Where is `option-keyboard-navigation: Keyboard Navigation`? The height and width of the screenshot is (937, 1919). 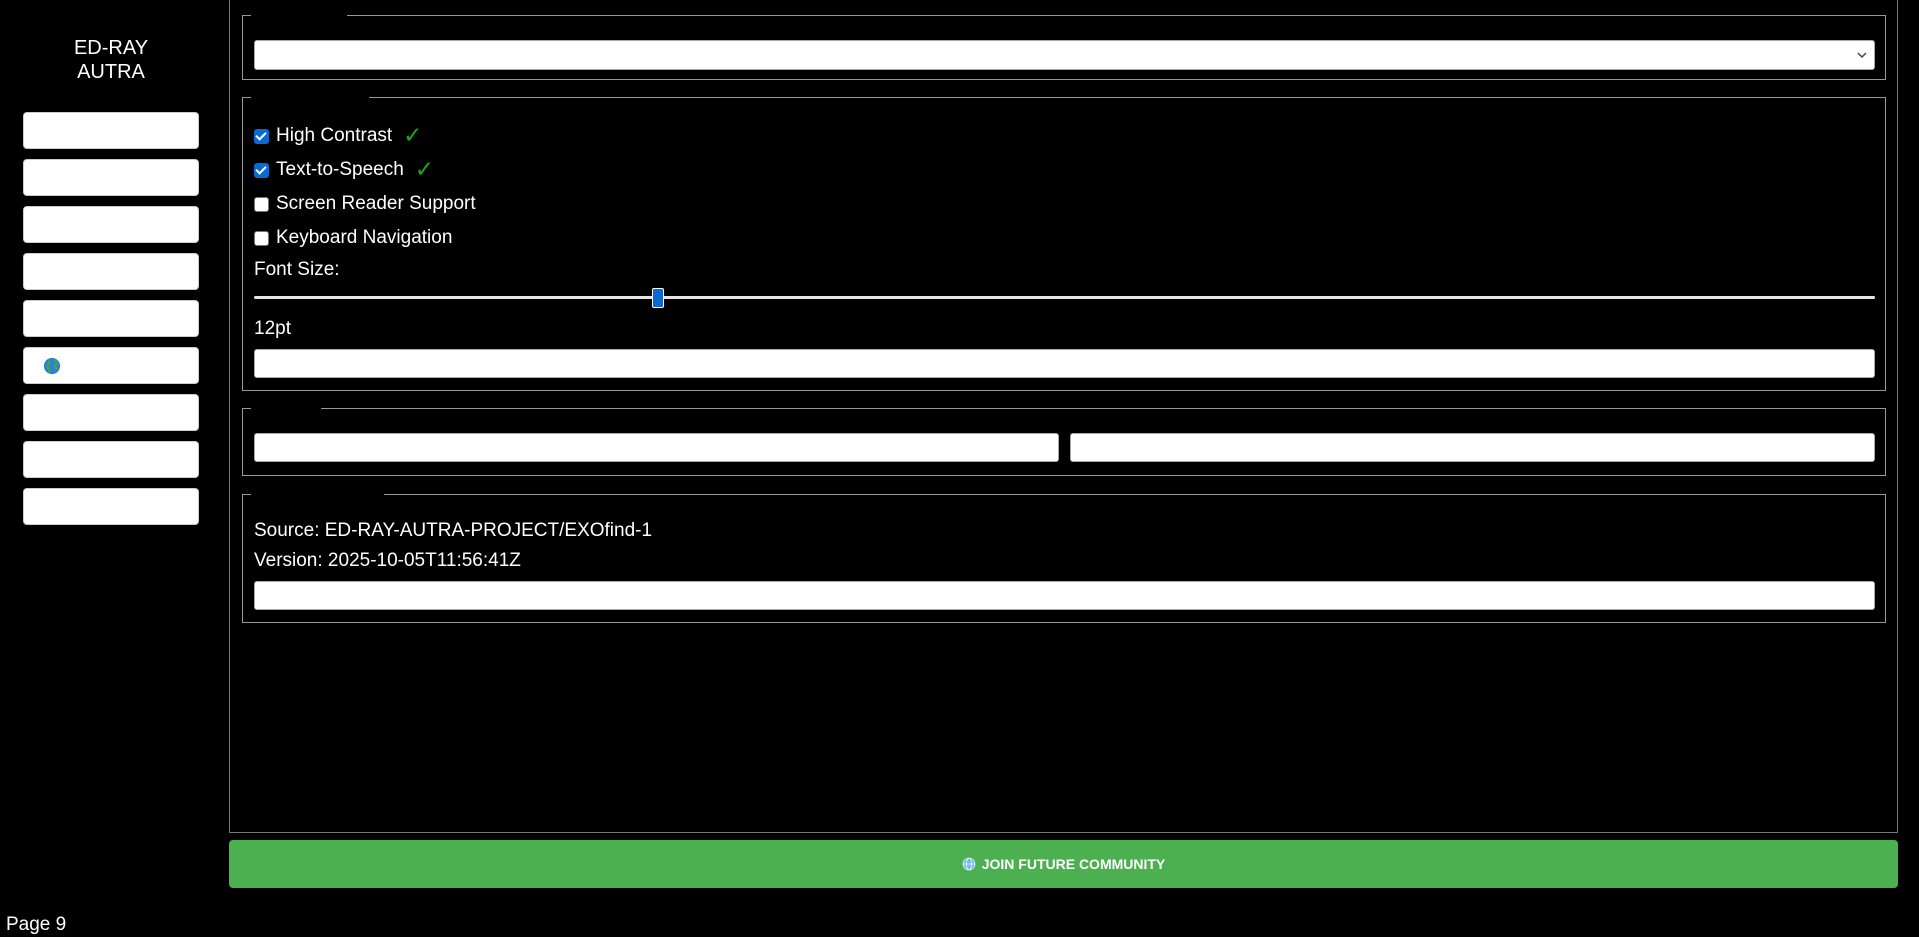
option-keyboard-navigation: Keyboard Navigation is located at coordinates (353, 238).